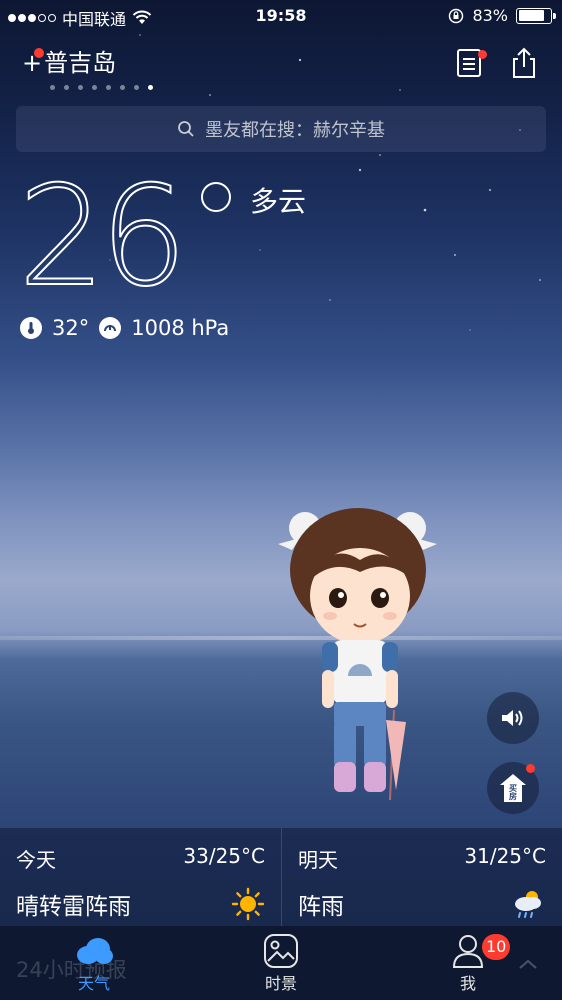 The height and width of the screenshot is (1000, 562). Describe the element at coordinates (467, 983) in the screenshot. I see `tab-me-label: 我` at that location.